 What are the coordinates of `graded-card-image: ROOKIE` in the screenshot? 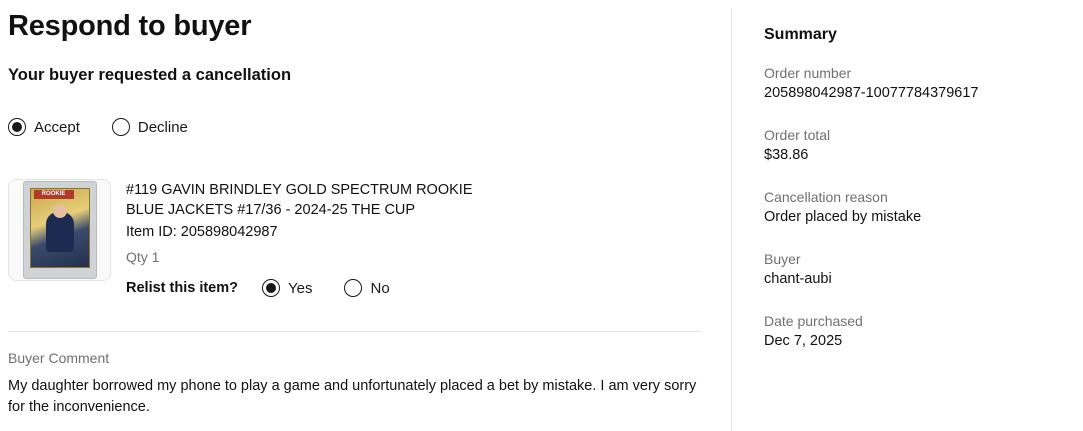 It's located at (59, 230).